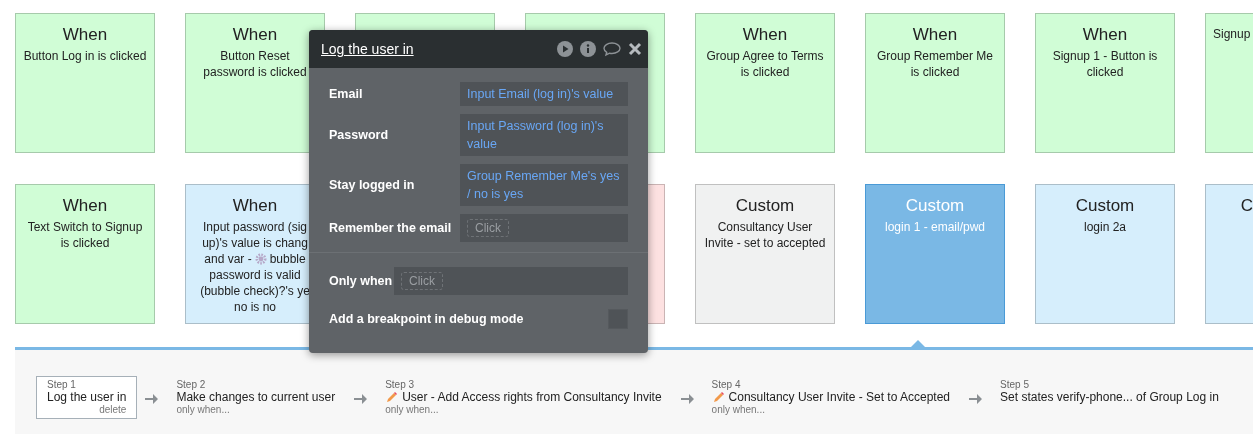  I want to click on step-title: User - Add Access rights from Consultancy Invite, so click(532, 397).